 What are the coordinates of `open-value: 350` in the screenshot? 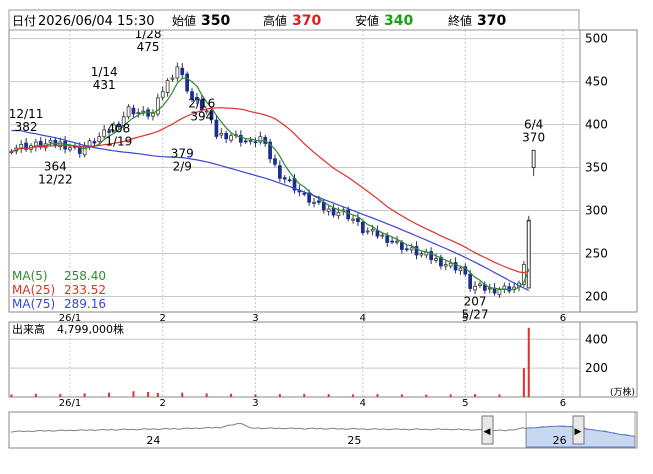 It's located at (215, 21).